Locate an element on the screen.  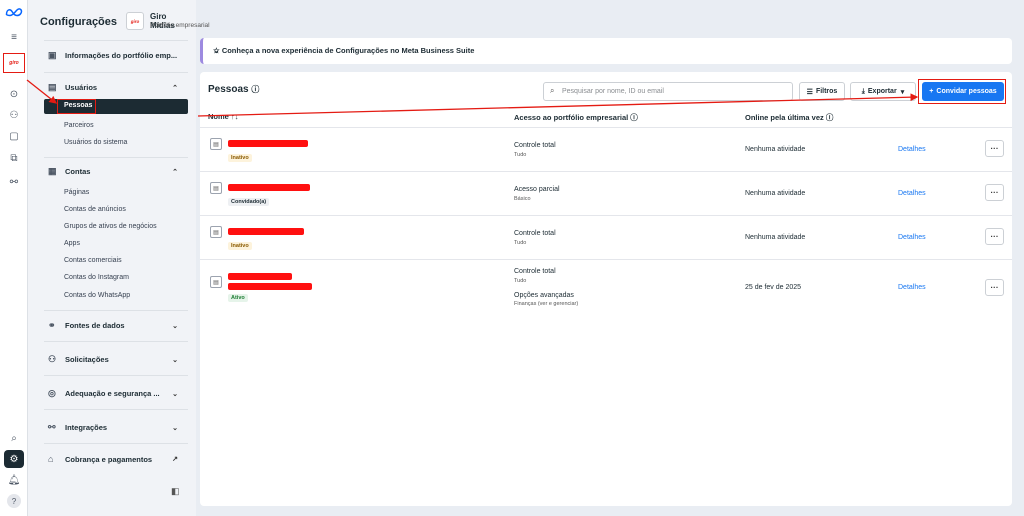
pages-icon: ▢ is located at coordinates (14, 136).